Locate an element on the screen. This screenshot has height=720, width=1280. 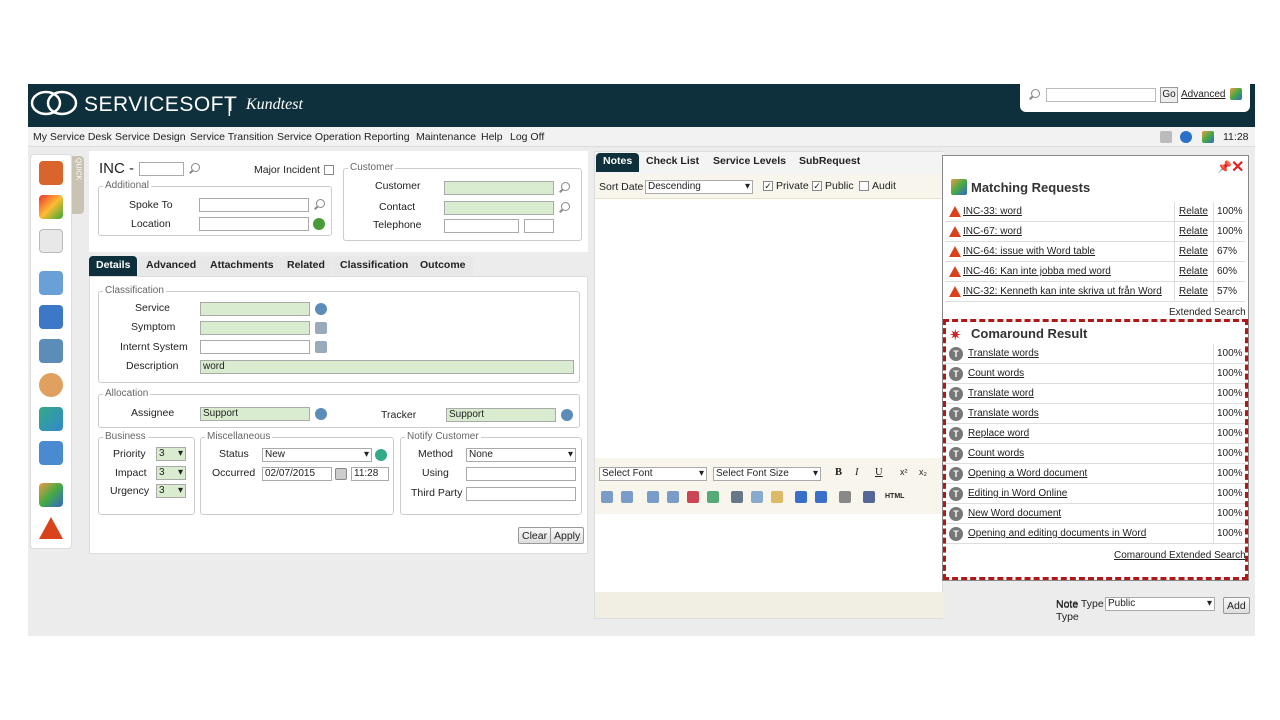
copy-icon is located at coordinates (757, 497).